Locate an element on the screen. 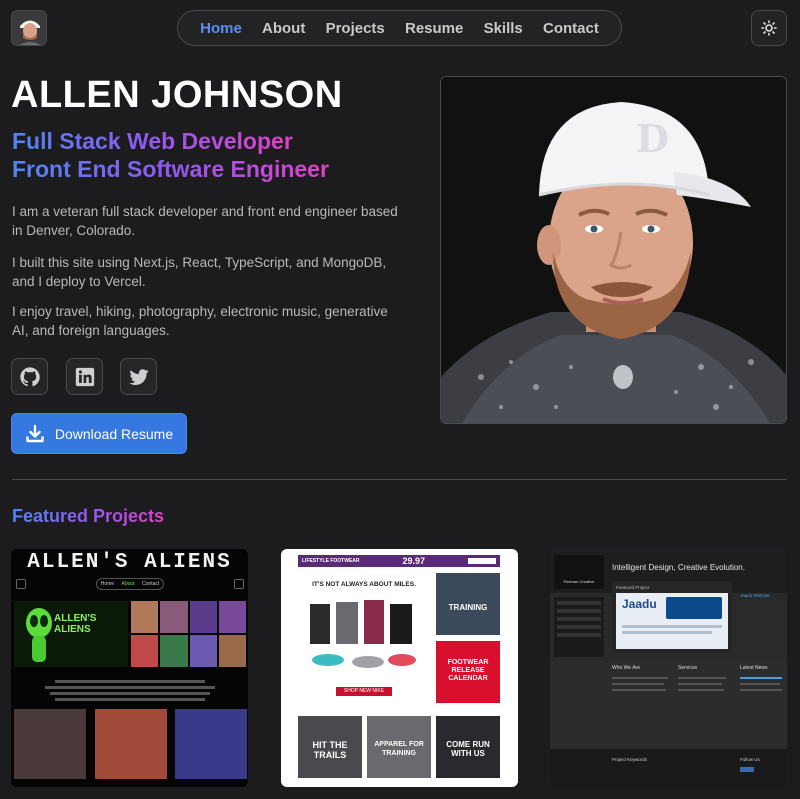  fireman-brand: Fireman Creative is located at coordinates (579, 581).